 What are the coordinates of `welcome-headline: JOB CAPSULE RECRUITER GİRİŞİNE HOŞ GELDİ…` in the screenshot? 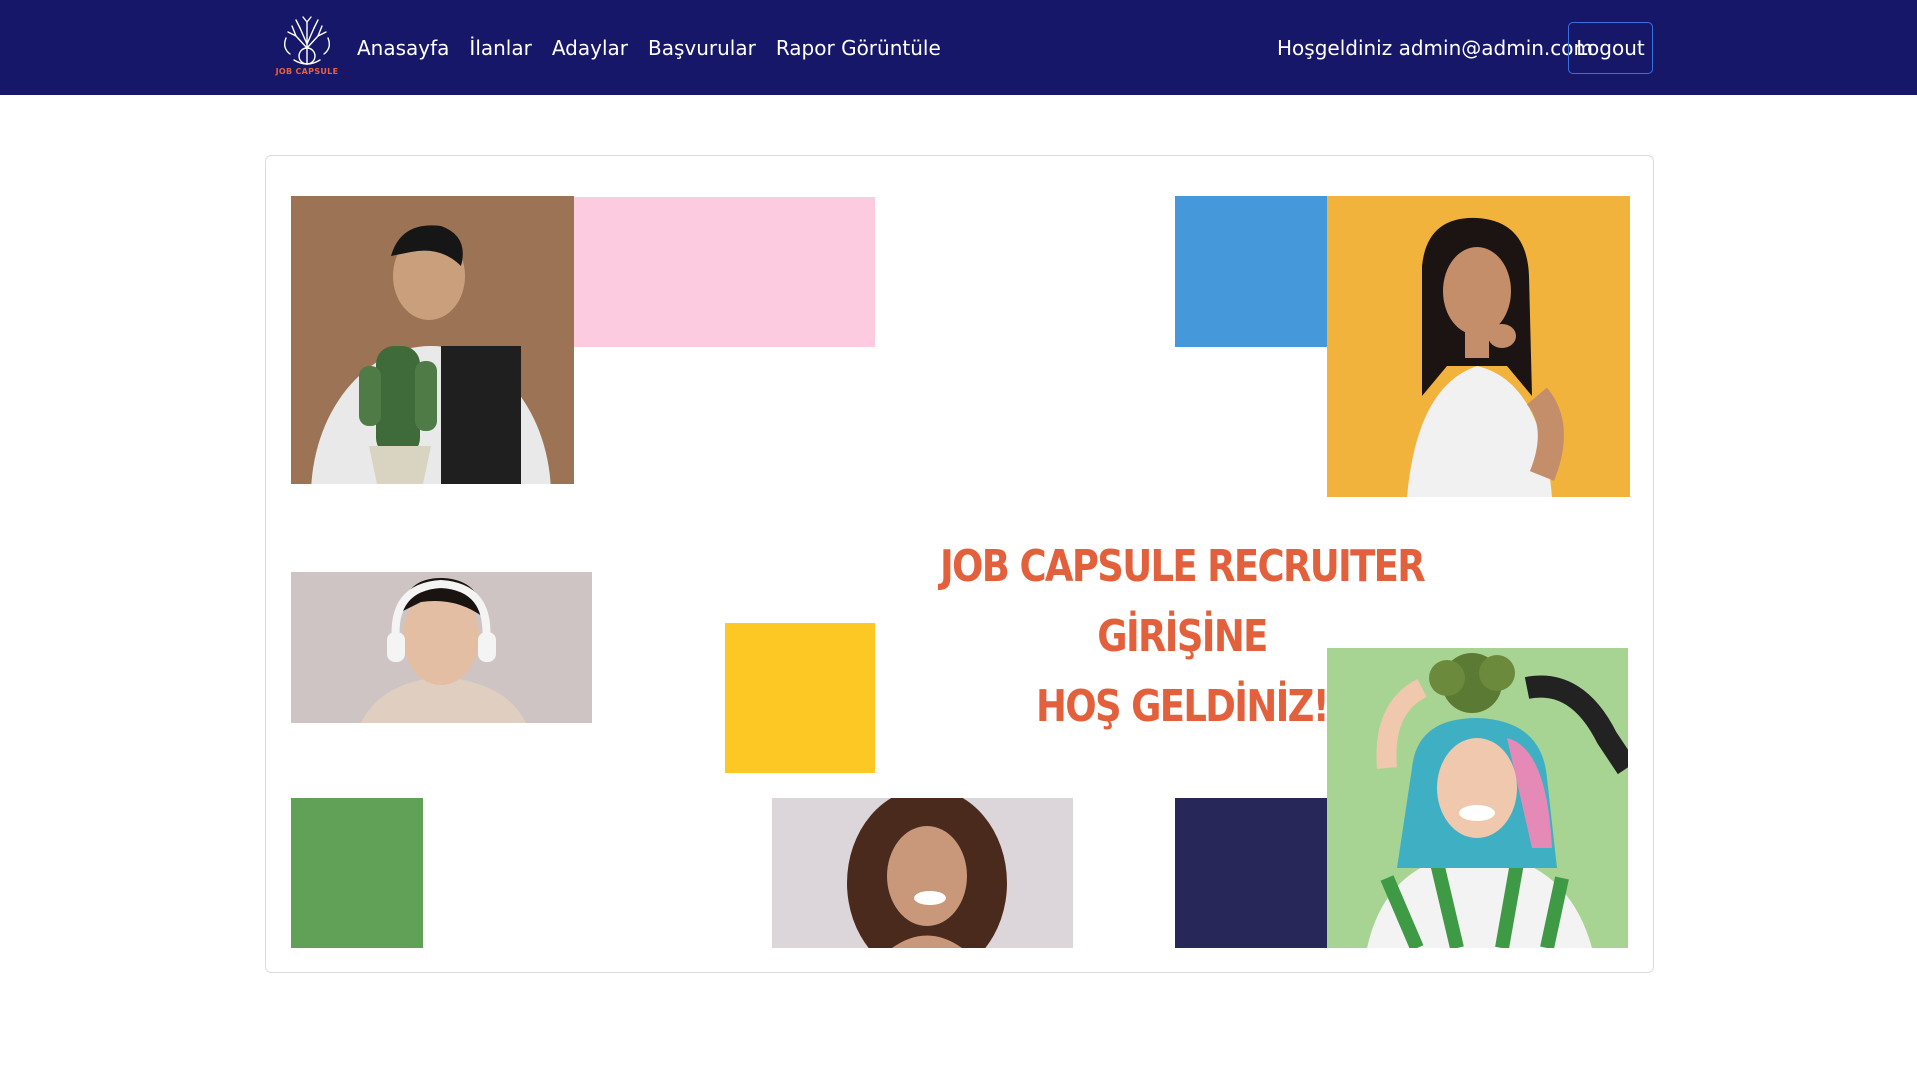 It's located at (1182, 637).